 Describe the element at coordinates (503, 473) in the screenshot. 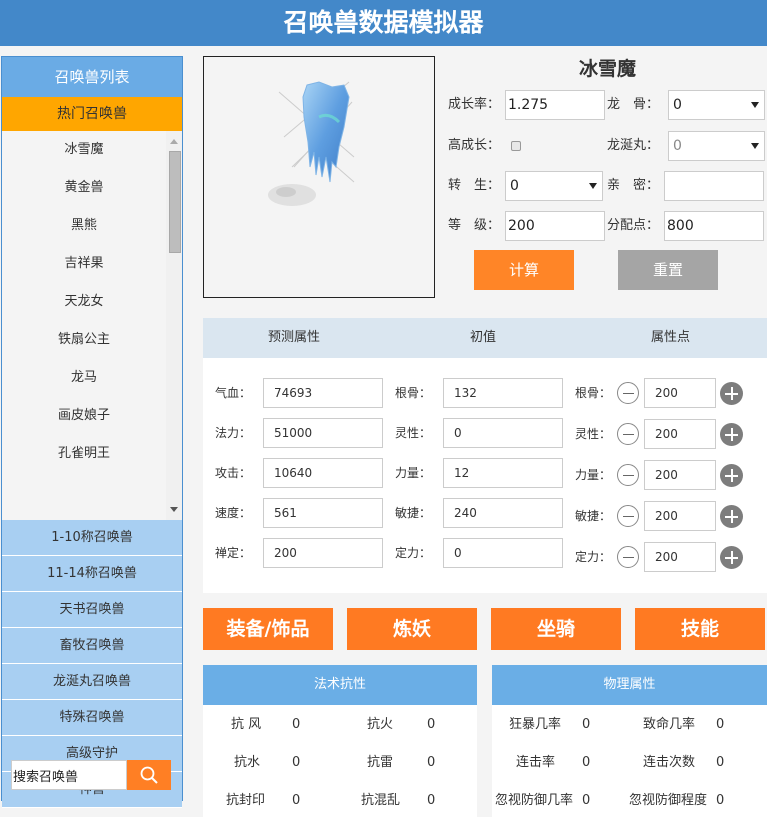

I see `initial-value: 12` at that location.